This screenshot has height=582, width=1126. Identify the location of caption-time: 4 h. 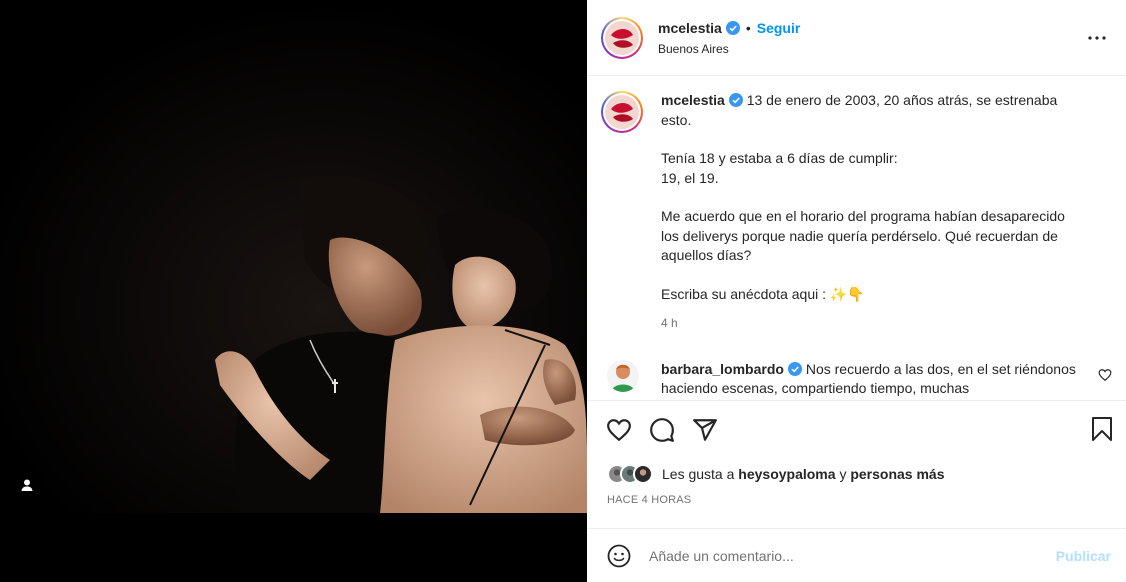
(871, 324).